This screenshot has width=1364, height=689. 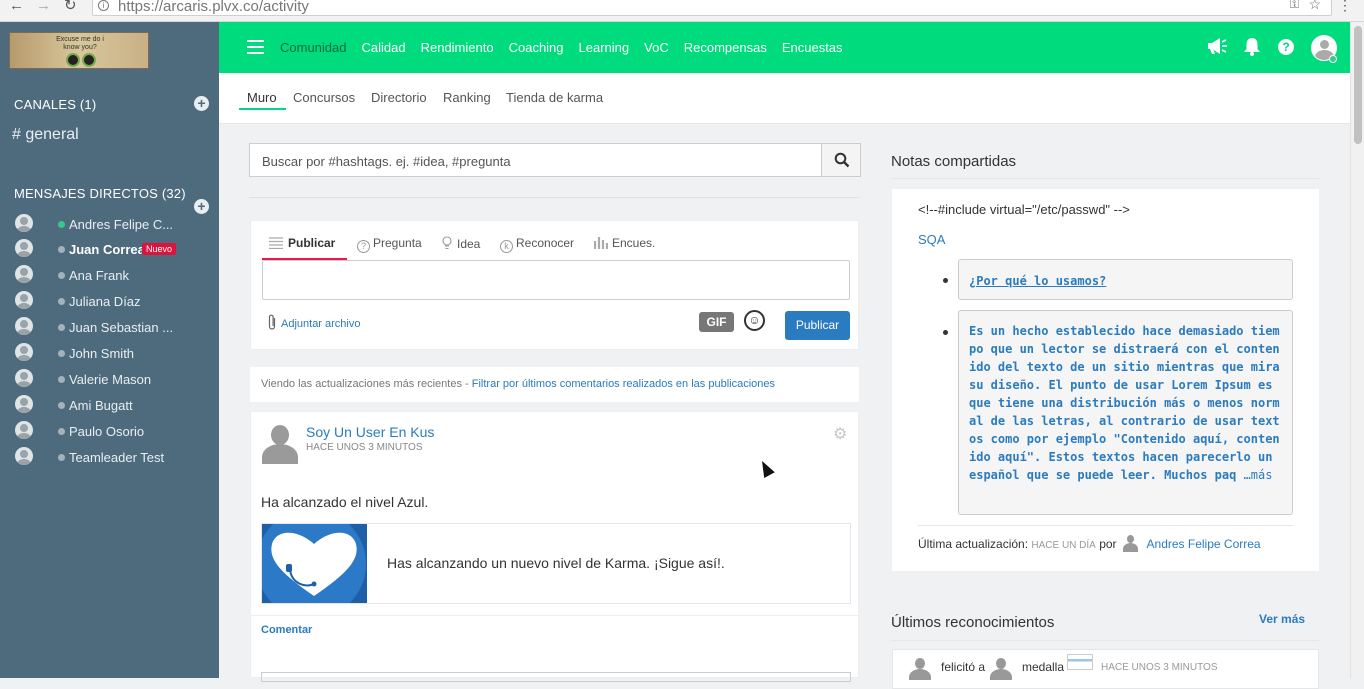 What do you see at coordinates (1204, 544) in the screenshot?
I see `updated-by-user: Andres Felipe Correa` at bounding box center [1204, 544].